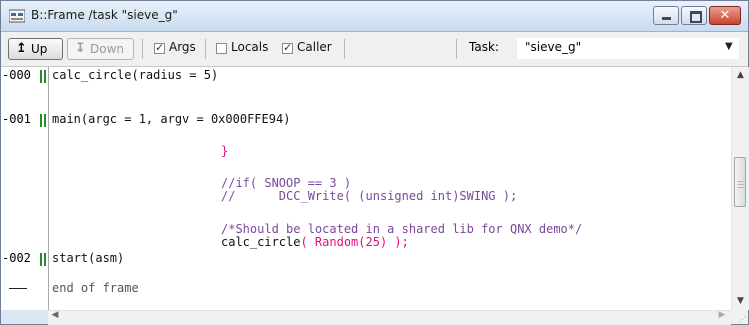 The width and height of the screenshot is (749, 325). What do you see at coordinates (250, 47) in the screenshot?
I see `locals-label: Locals` at bounding box center [250, 47].